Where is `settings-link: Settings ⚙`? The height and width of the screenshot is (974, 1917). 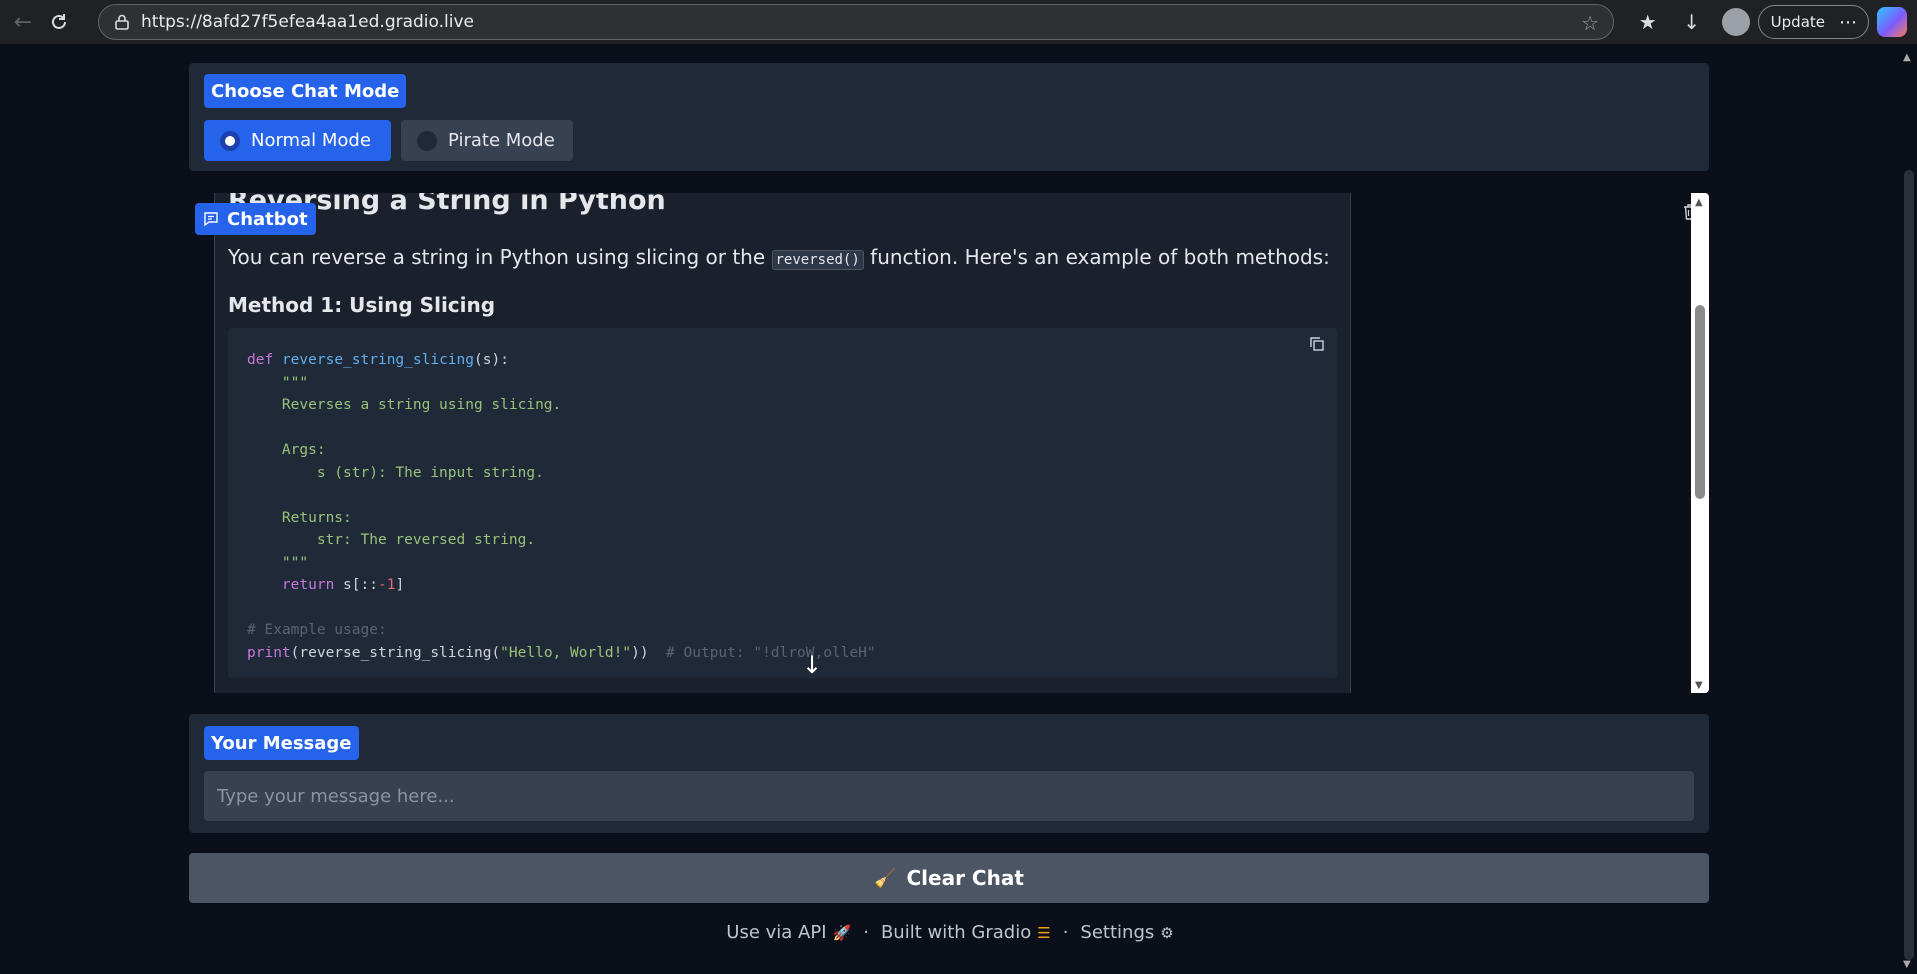 settings-link: Settings ⚙ is located at coordinates (1126, 932).